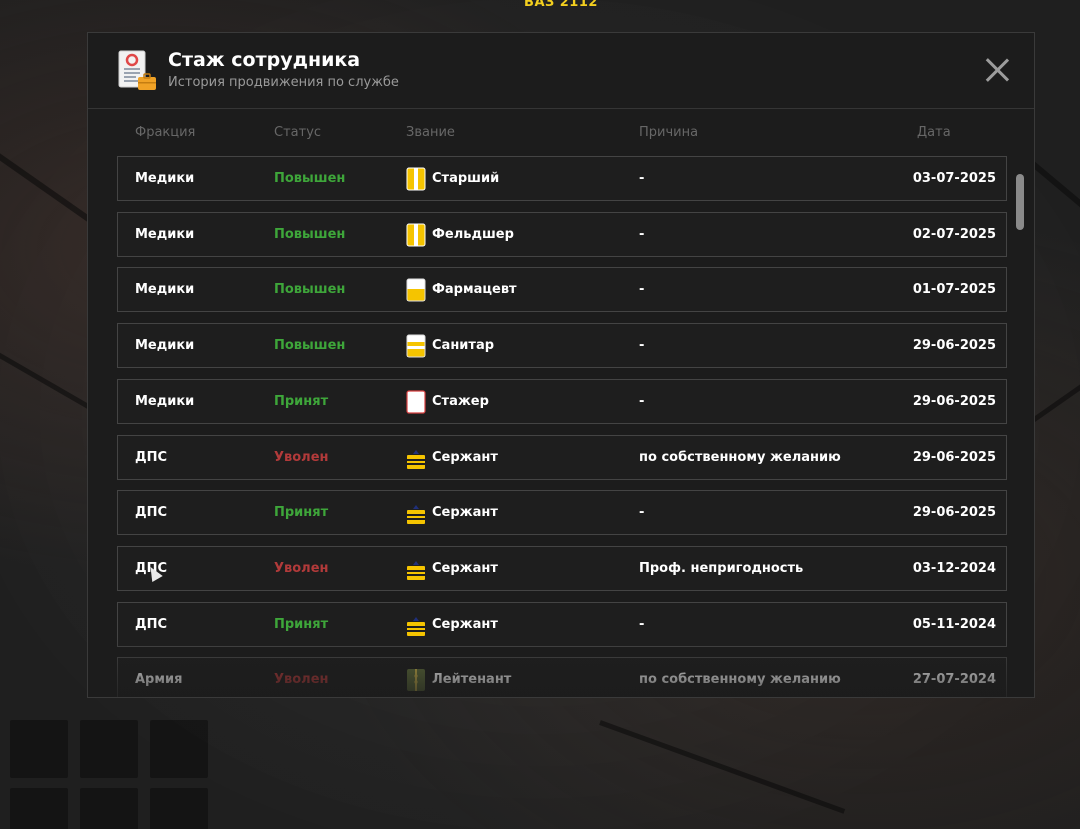 The width and height of the screenshot is (1080, 829). I want to click on row-reason: Проф. непригодность, so click(721, 568).